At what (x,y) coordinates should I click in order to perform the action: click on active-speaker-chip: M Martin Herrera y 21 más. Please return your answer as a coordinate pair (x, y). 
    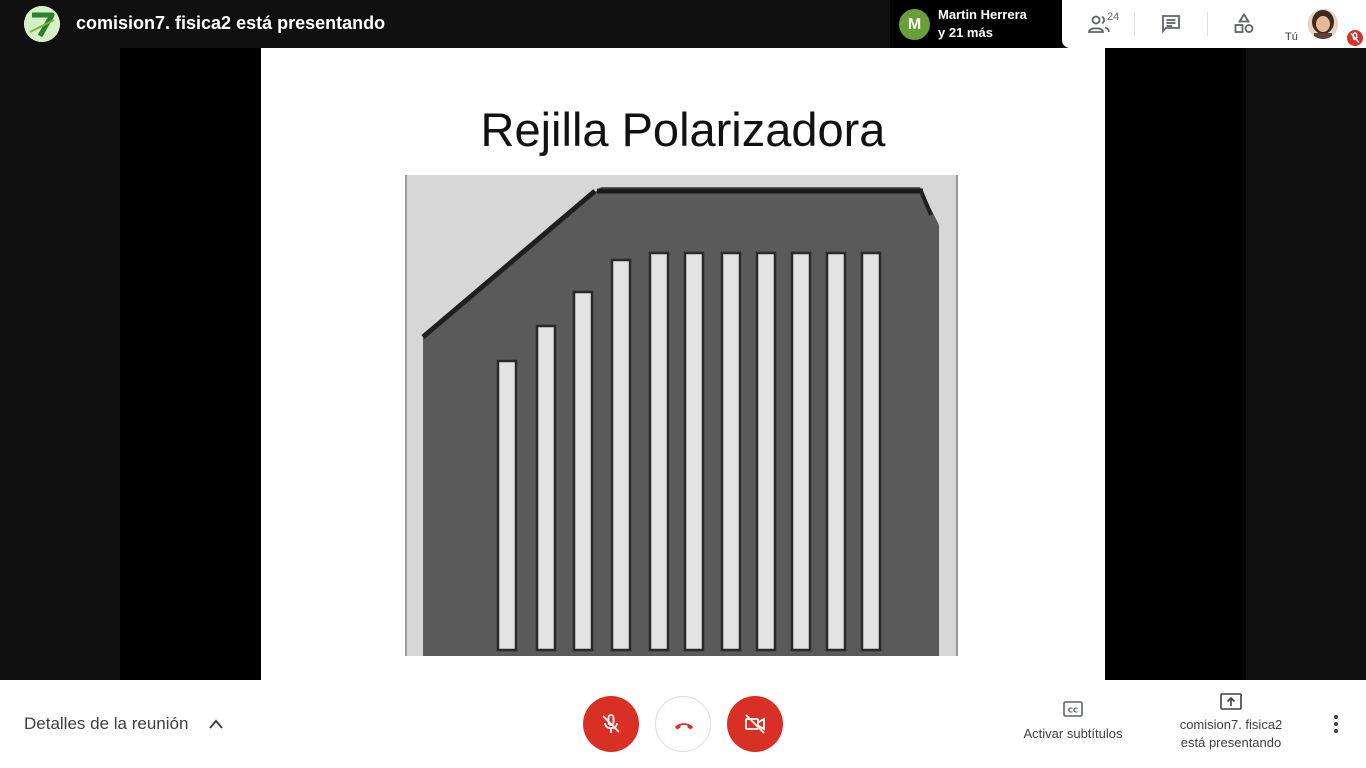
    Looking at the image, I should click on (976, 24).